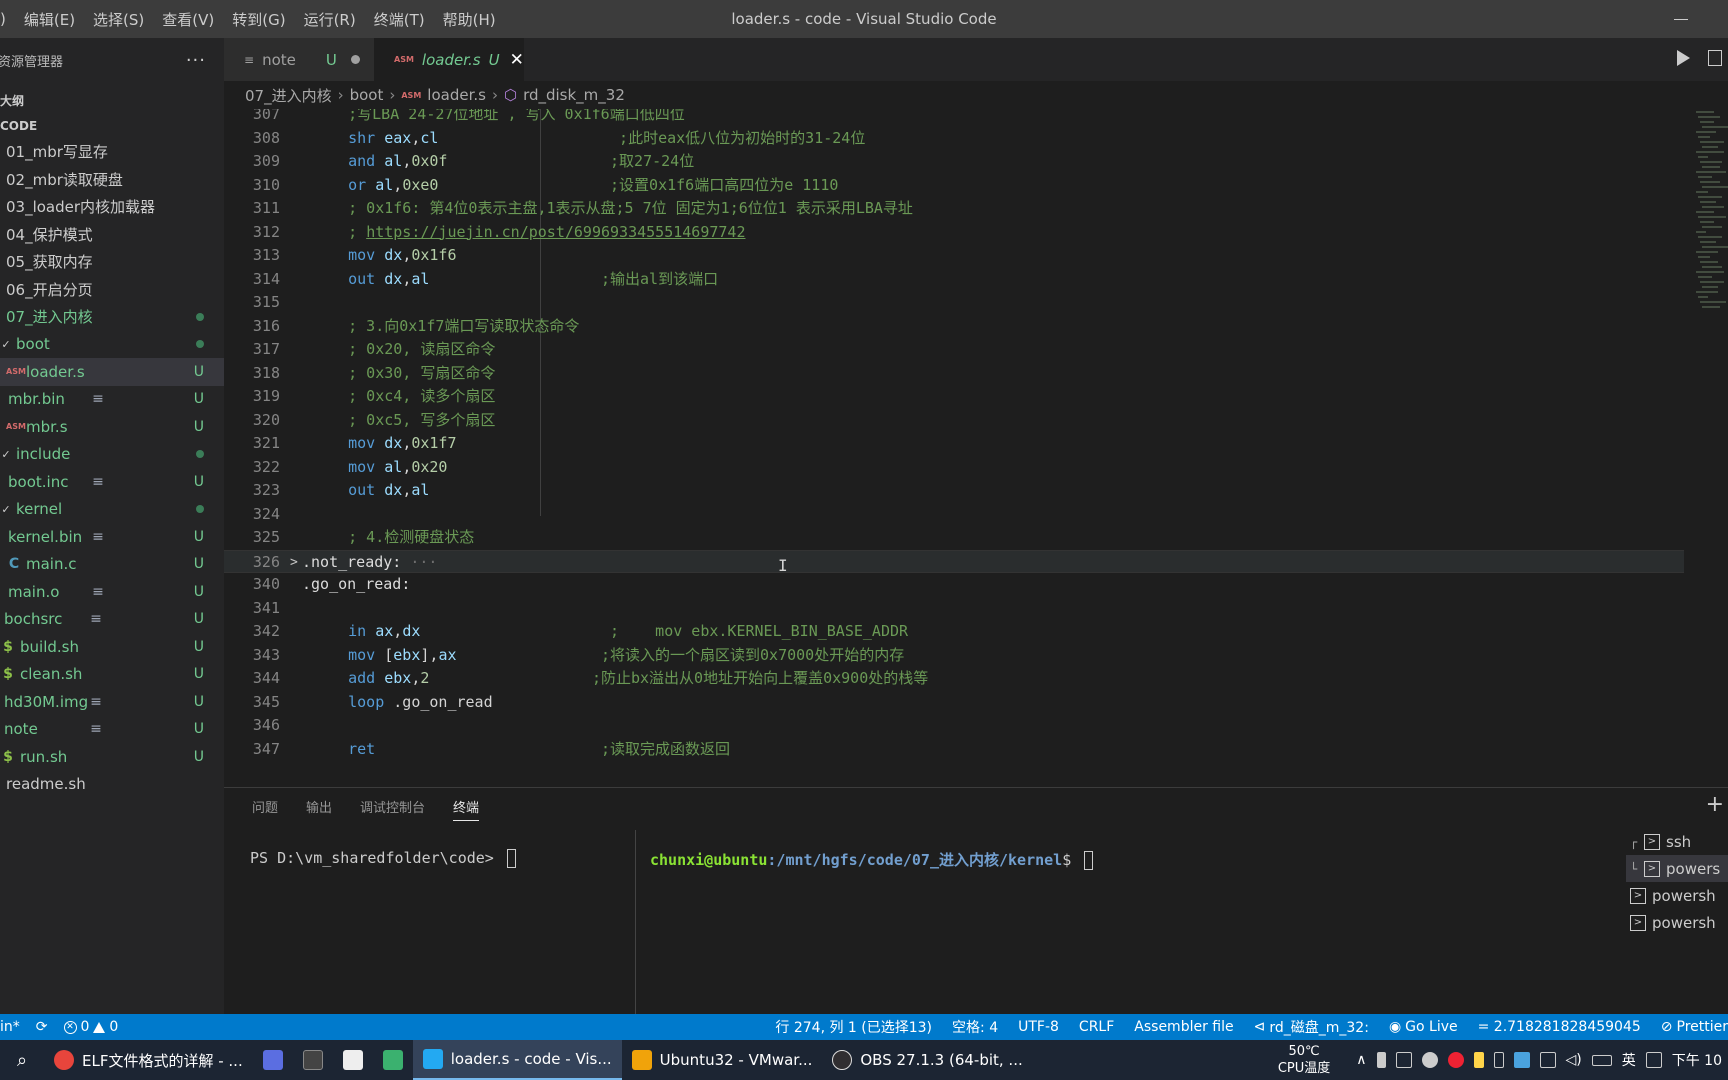 The height and width of the screenshot is (1080, 1728). What do you see at coordinates (1096, 1027) in the screenshot?
I see `line-ending: CRLF` at bounding box center [1096, 1027].